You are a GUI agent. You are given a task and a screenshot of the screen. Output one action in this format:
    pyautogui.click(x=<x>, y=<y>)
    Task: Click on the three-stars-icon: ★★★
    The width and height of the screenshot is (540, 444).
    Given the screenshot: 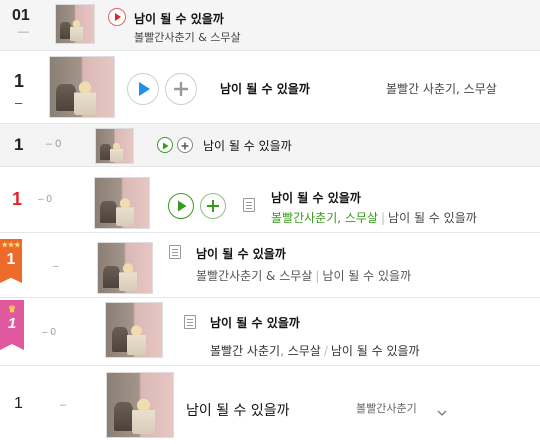 What is the action you would take?
    pyautogui.click(x=11, y=245)
    